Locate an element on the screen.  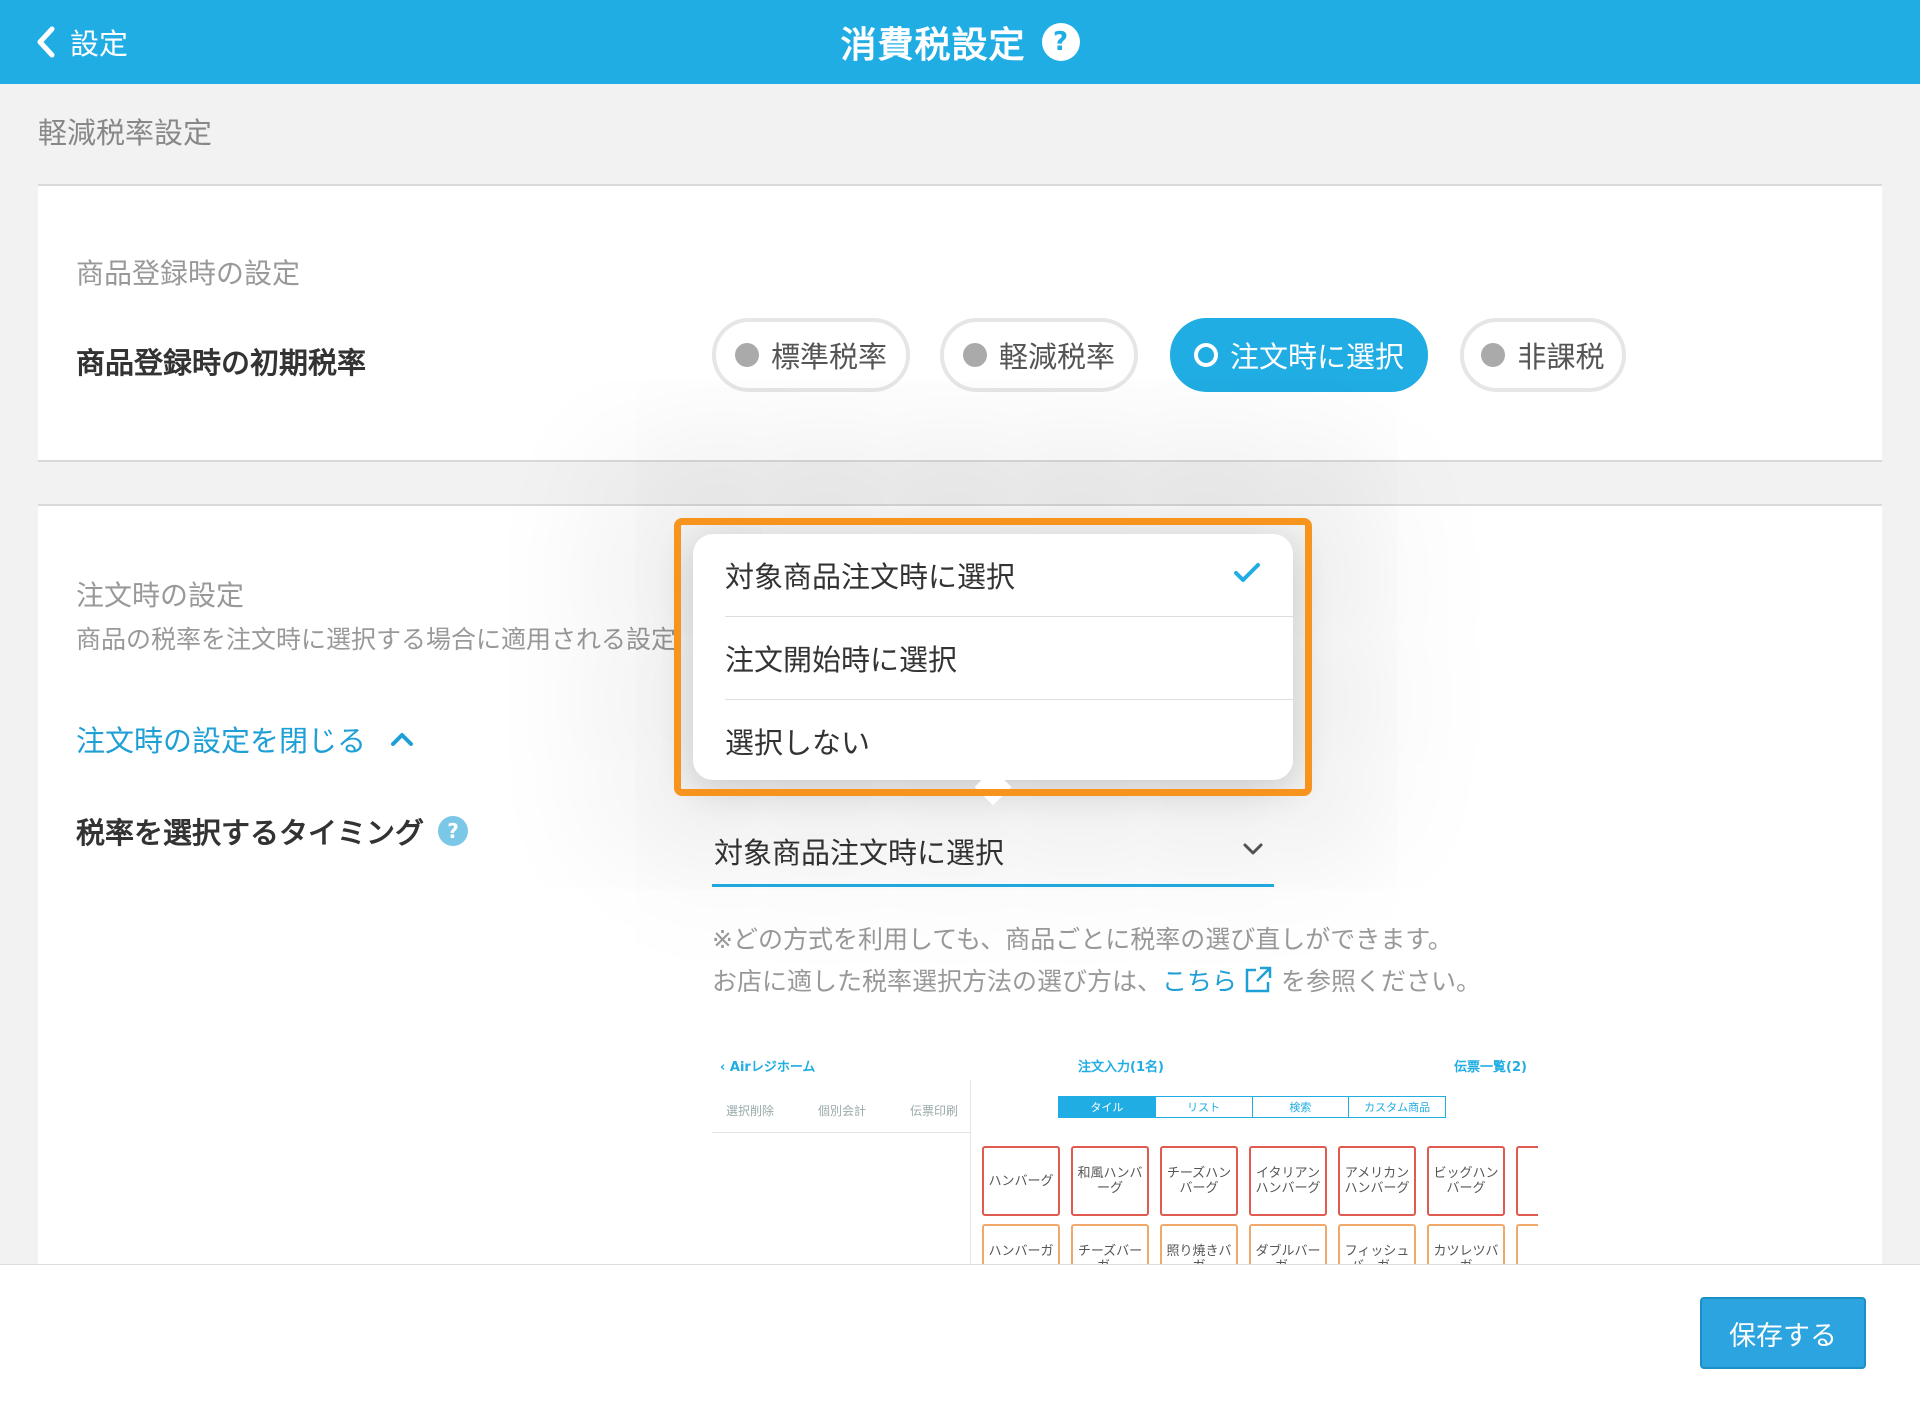
radio-tax-exempt: 非課税 is located at coordinates (1543, 355).